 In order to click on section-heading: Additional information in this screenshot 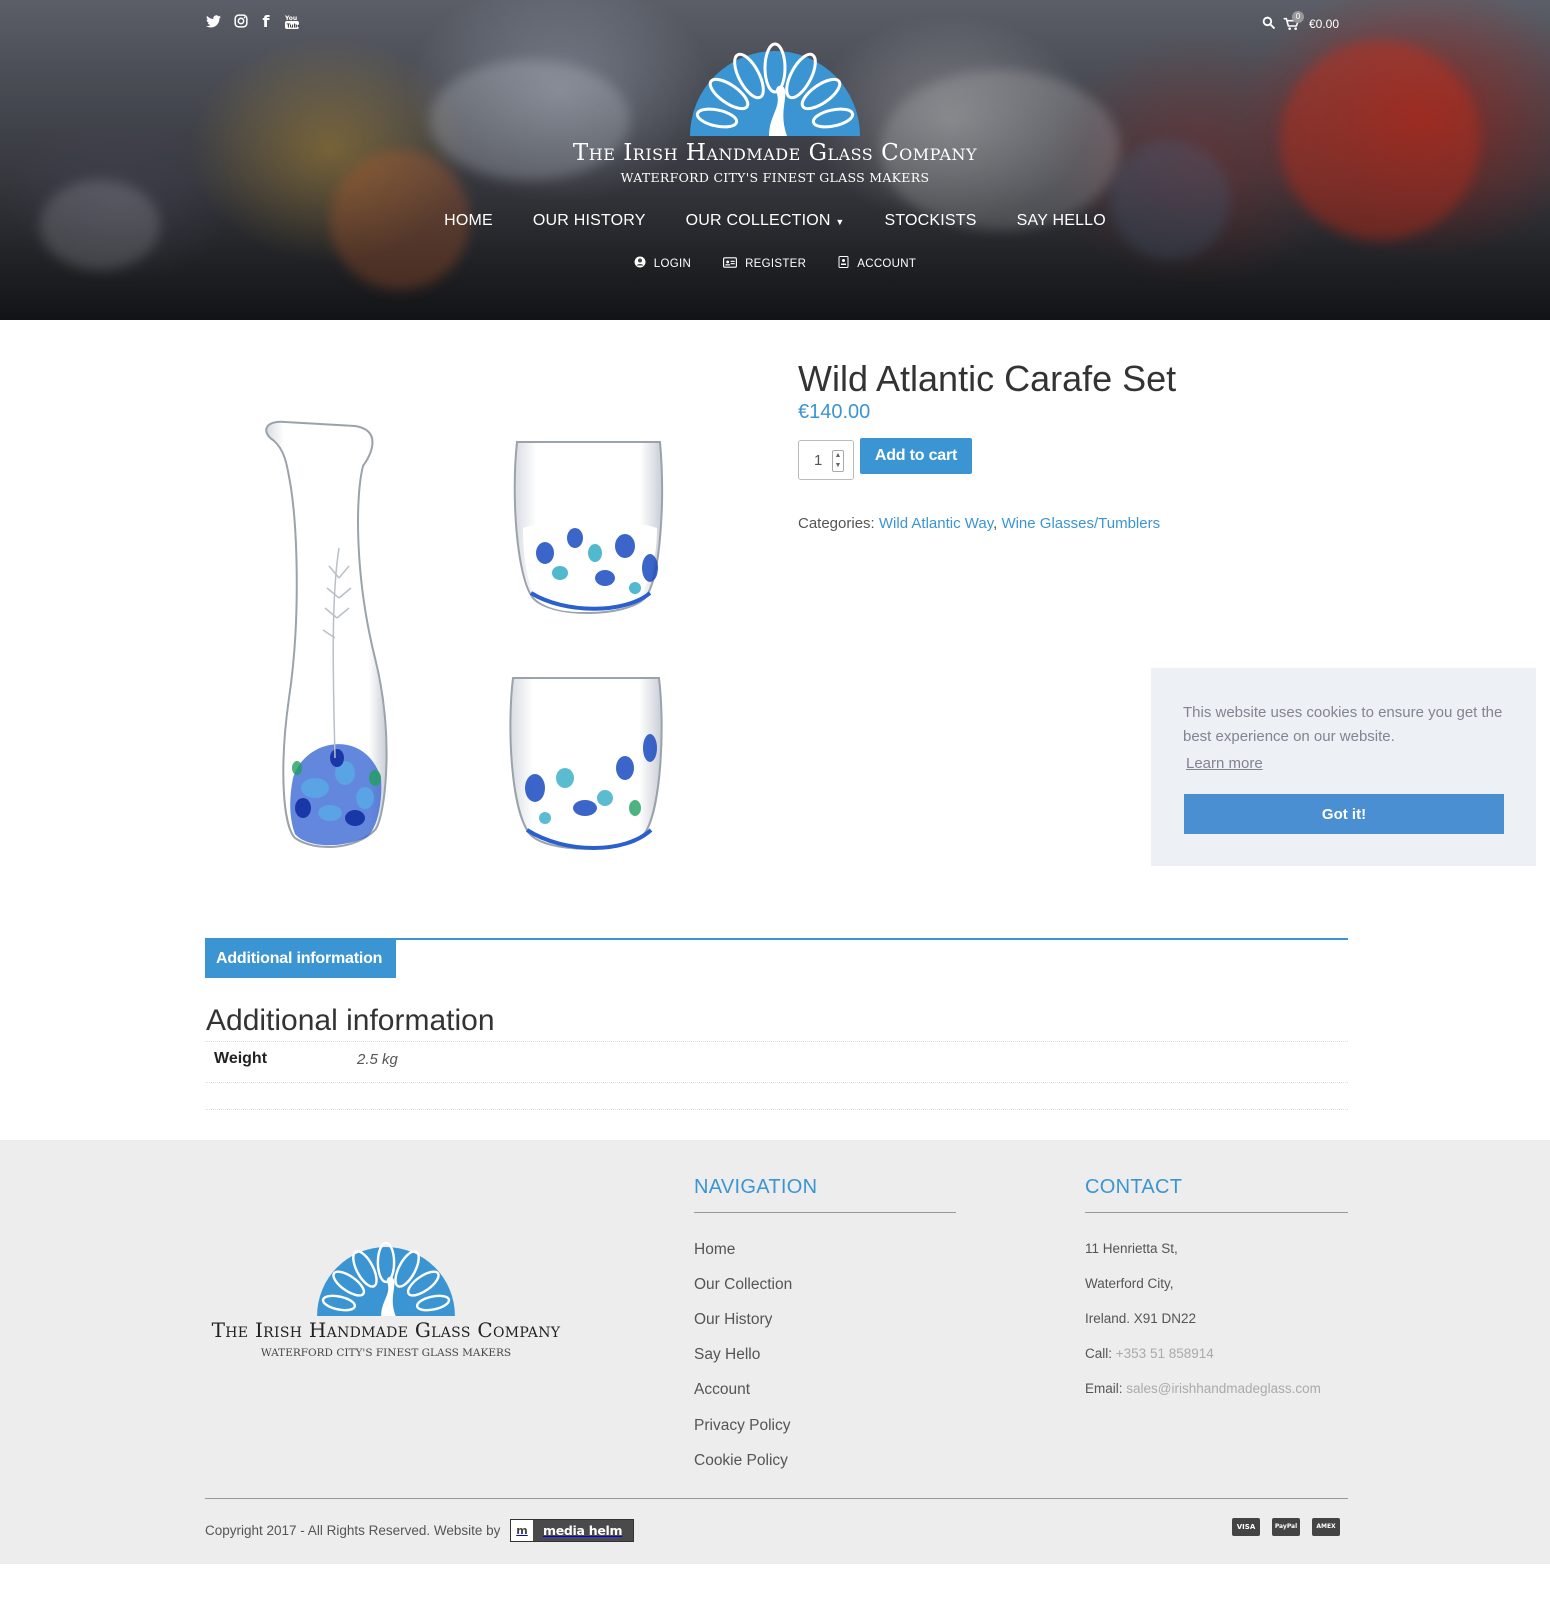, I will do `click(350, 1020)`.